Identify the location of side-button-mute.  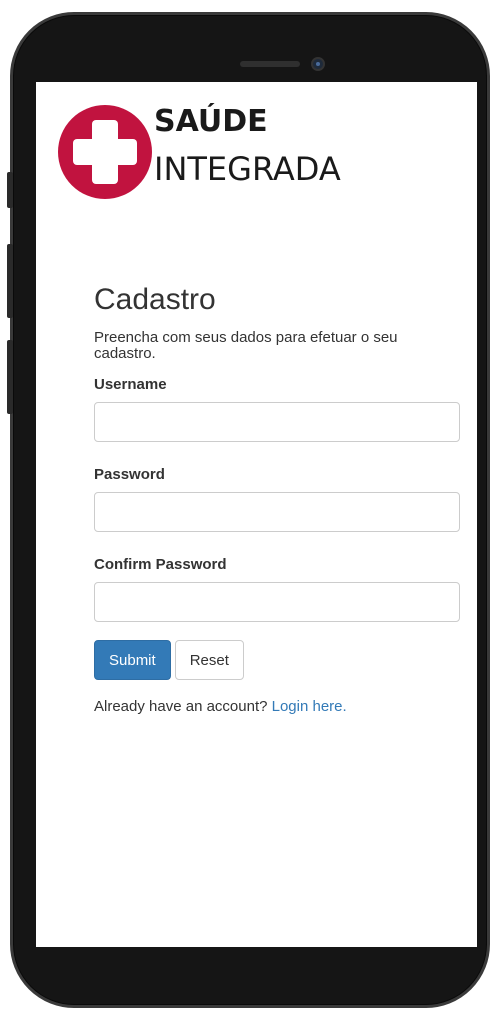
(10, 190).